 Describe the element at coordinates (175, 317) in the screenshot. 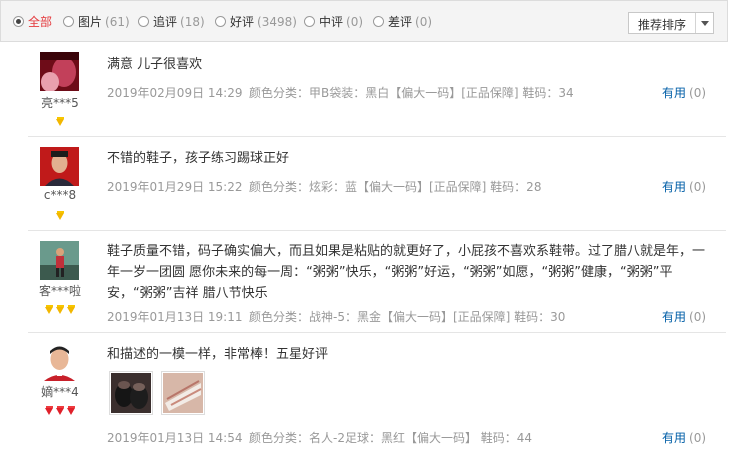

I see `review-date: 2019年01月13日 19:11` at that location.